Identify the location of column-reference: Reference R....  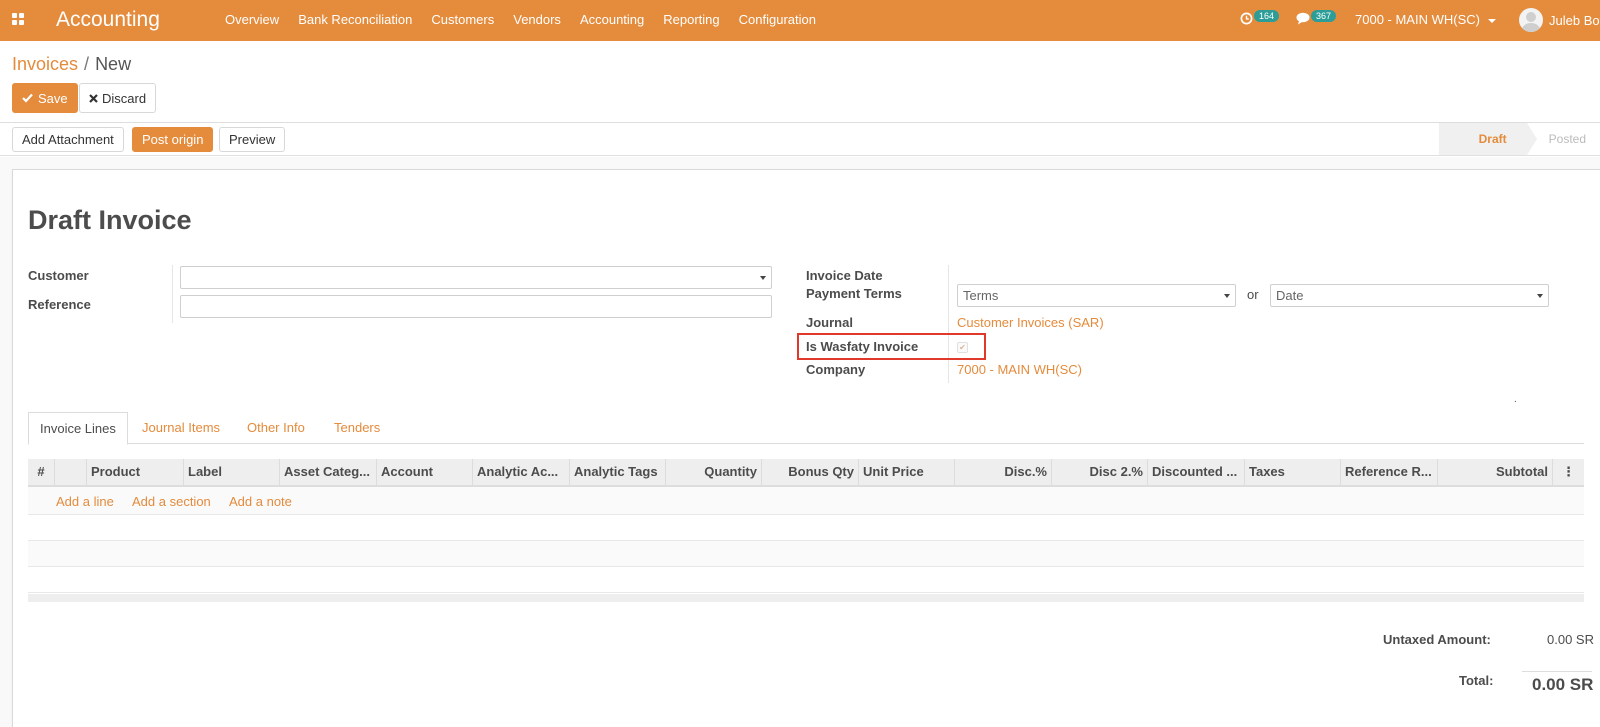
(1388, 472).